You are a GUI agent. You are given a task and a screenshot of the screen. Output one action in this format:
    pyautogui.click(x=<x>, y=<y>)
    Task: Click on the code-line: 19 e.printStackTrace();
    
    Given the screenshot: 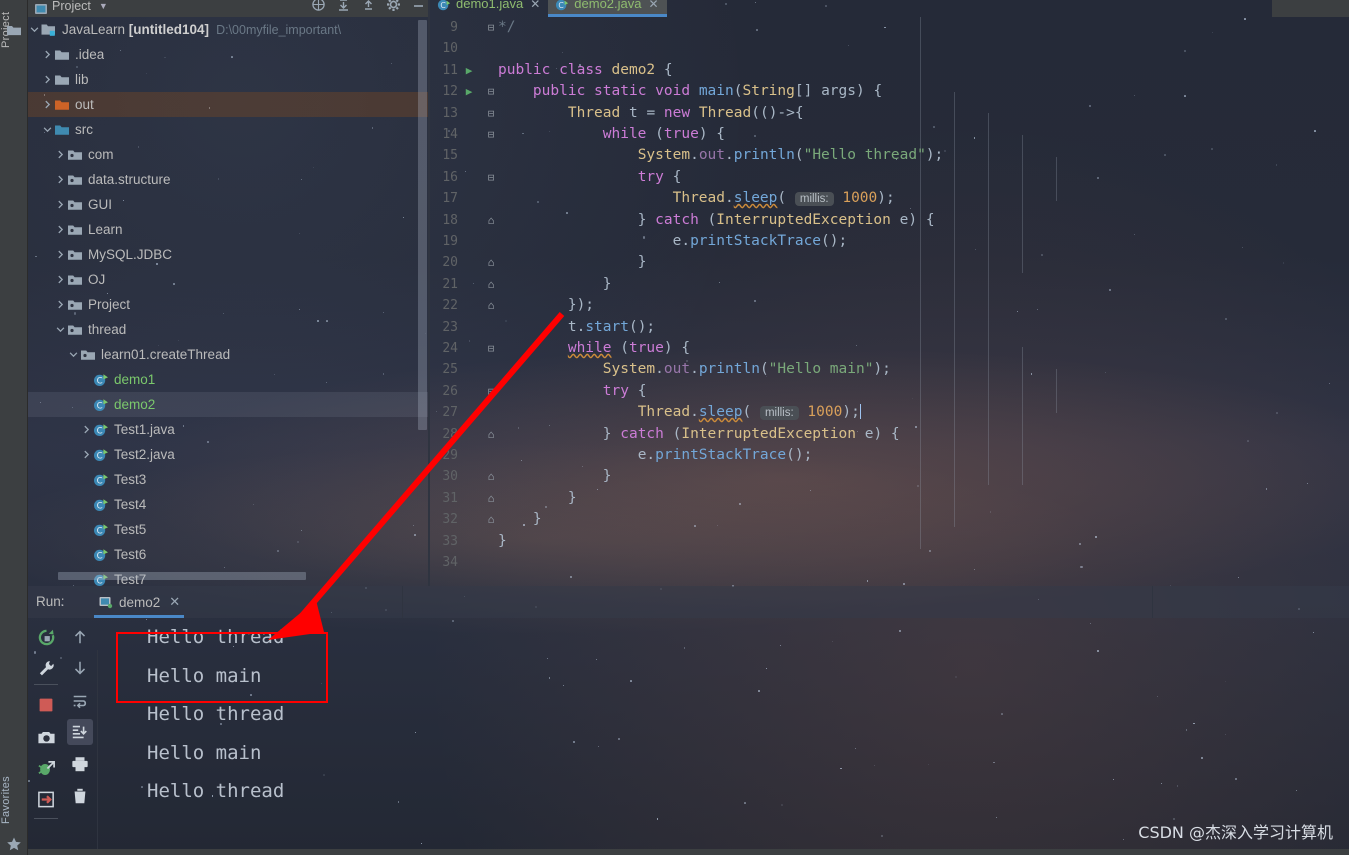 What is the action you would take?
    pyautogui.click(x=889, y=241)
    